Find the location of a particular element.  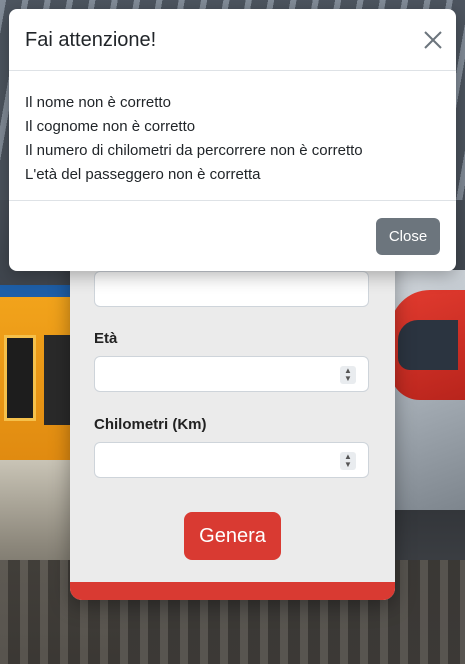

modal-footer: Close is located at coordinates (232, 235).